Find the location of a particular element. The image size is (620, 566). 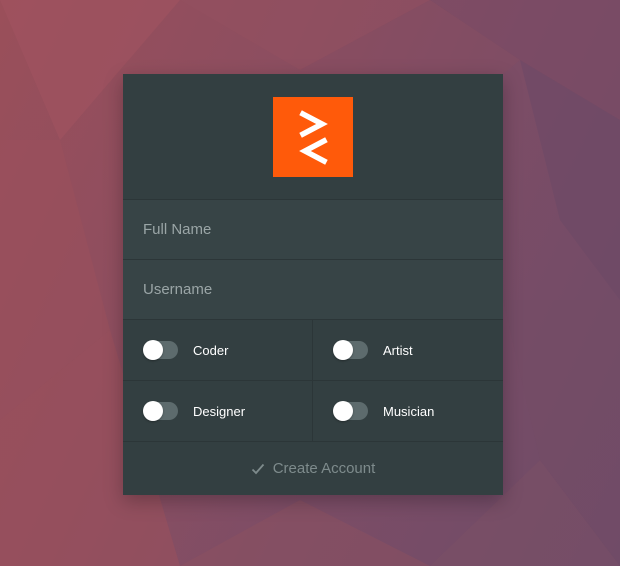

create-account-button: Create Account is located at coordinates (313, 468).